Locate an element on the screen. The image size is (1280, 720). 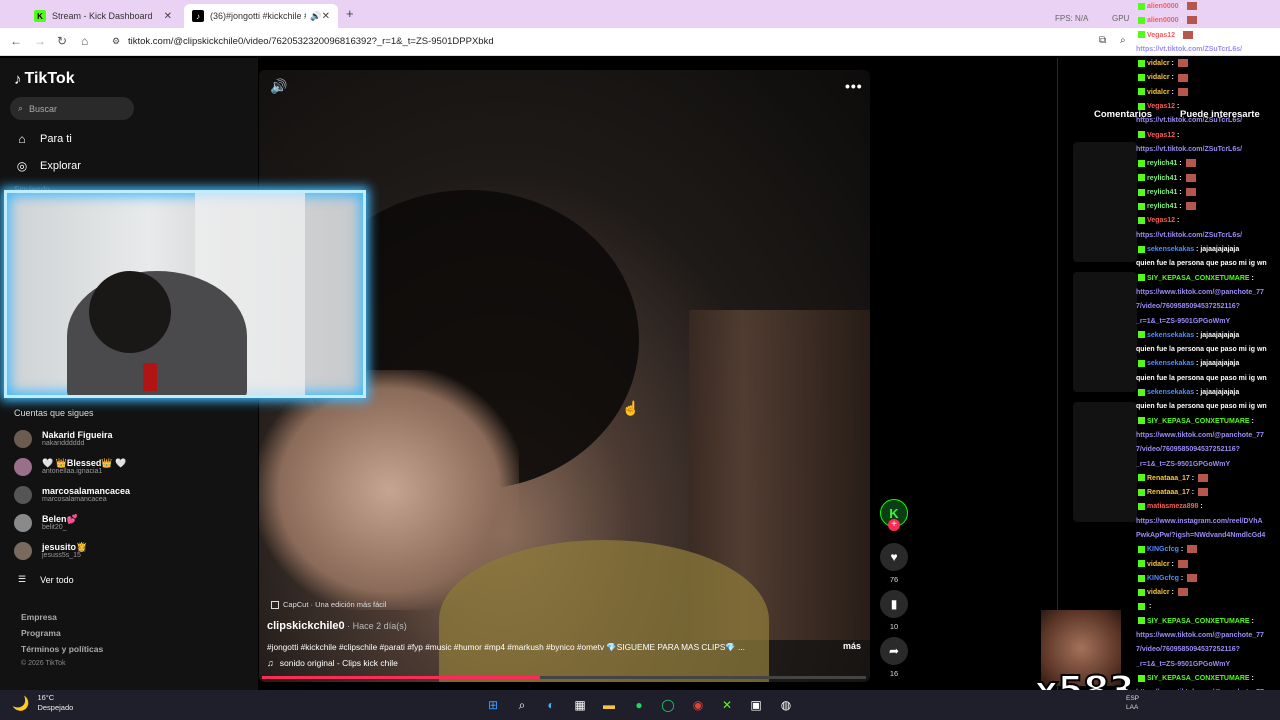
sound-link: ♫ sonido original - Clips kick chile is located at coordinates (332, 663).